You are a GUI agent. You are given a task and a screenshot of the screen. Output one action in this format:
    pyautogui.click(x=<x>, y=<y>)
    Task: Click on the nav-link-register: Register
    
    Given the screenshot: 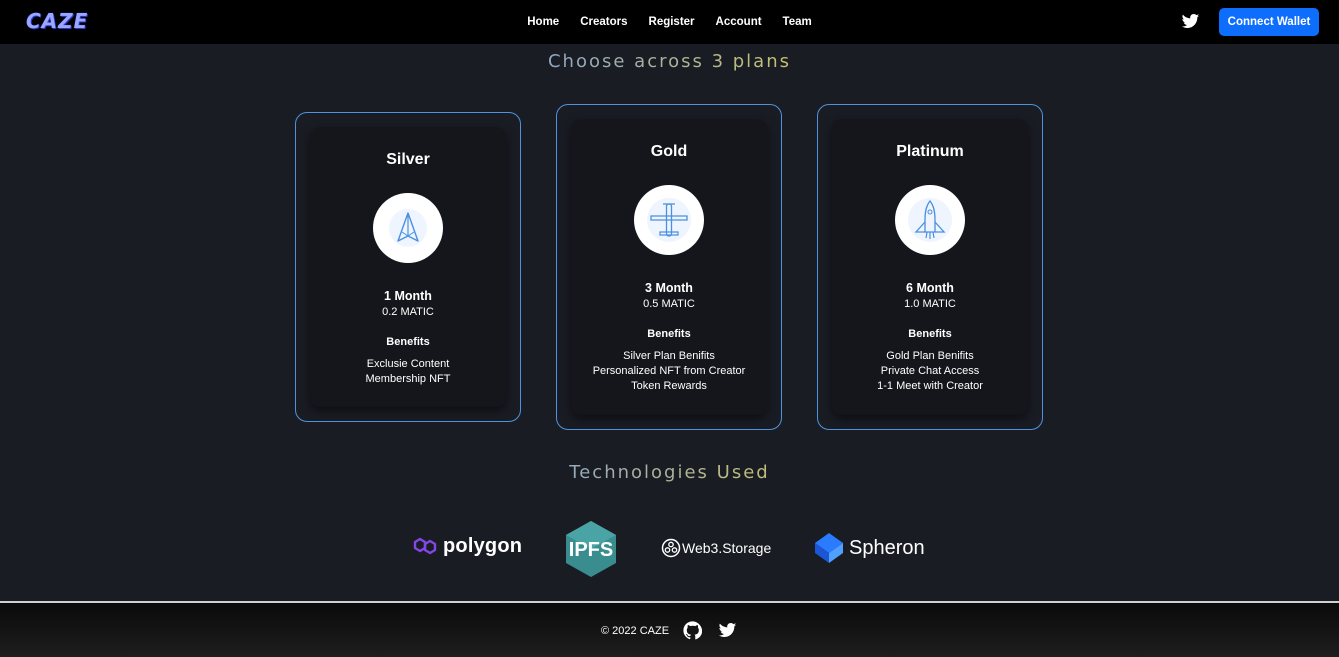 What is the action you would take?
    pyautogui.click(x=672, y=22)
    